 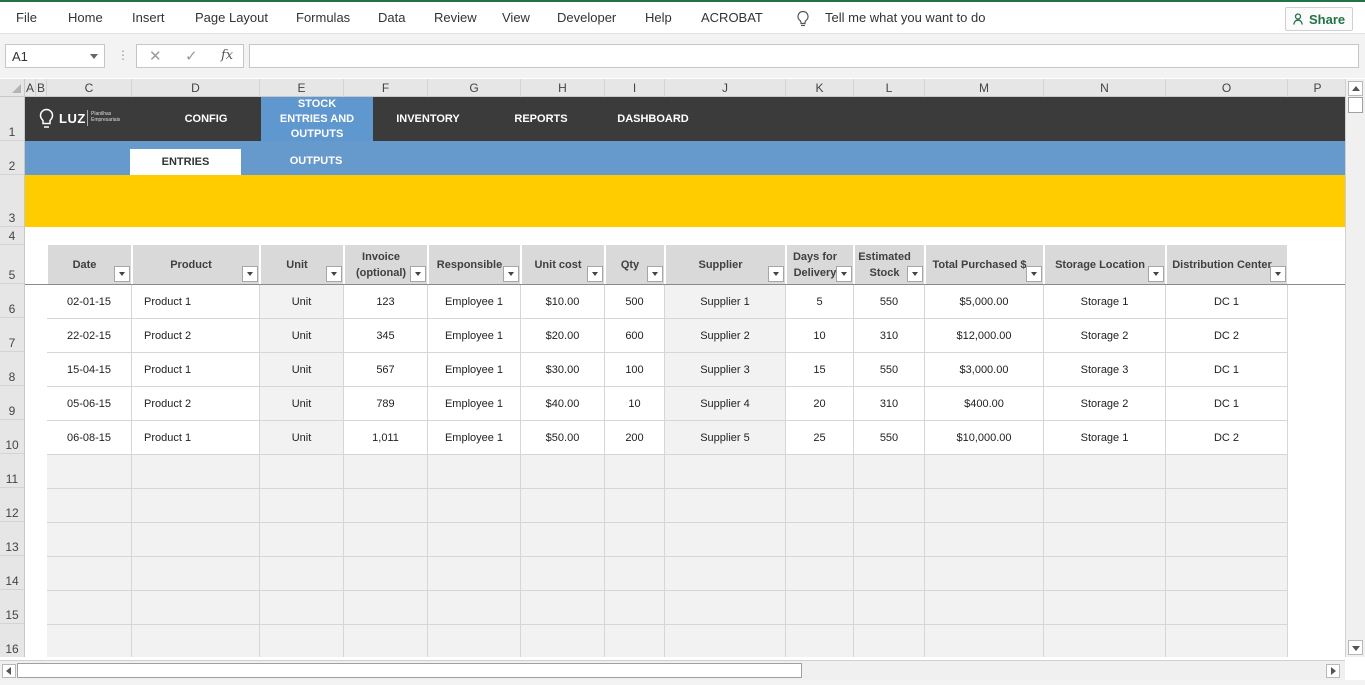 What do you see at coordinates (820, 370) in the screenshot?
I see `table-cell: 15` at bounding box center [820, 370].